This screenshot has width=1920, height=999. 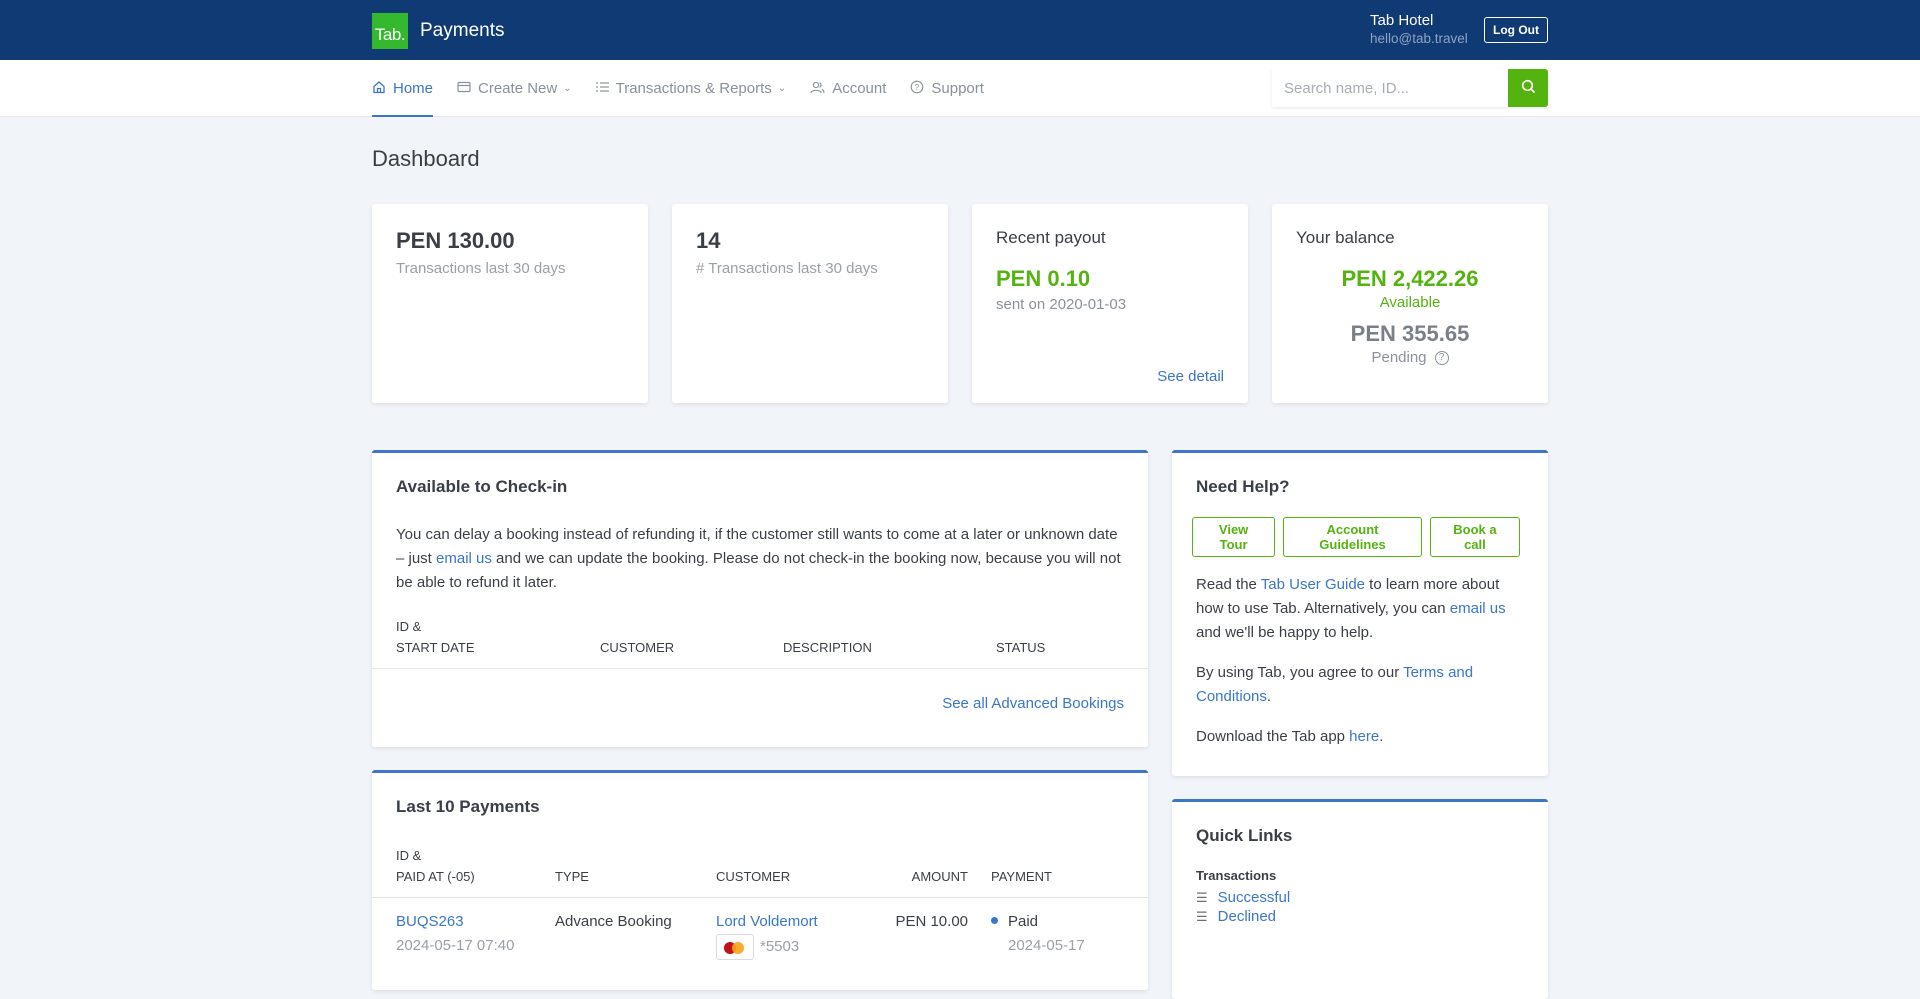 I want to click on nav-home: Home, so click(x=403, y=88).